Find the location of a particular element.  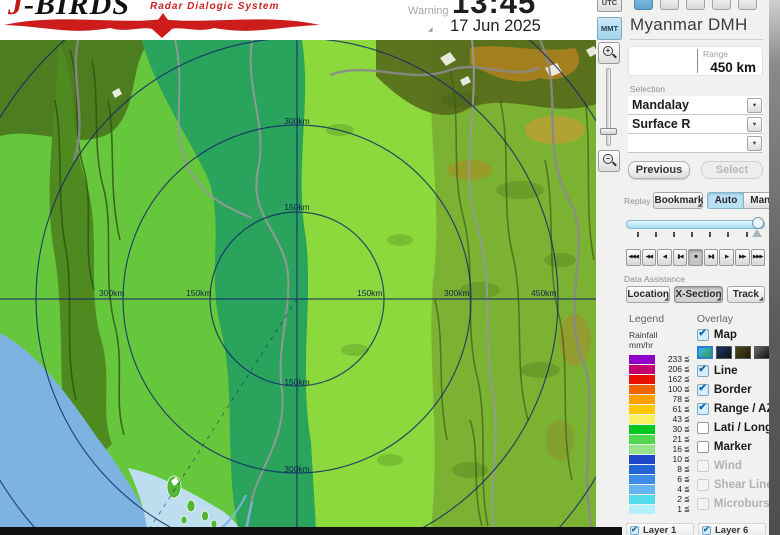

legend-unit: Rainfall is located at coordinates (643, 335).